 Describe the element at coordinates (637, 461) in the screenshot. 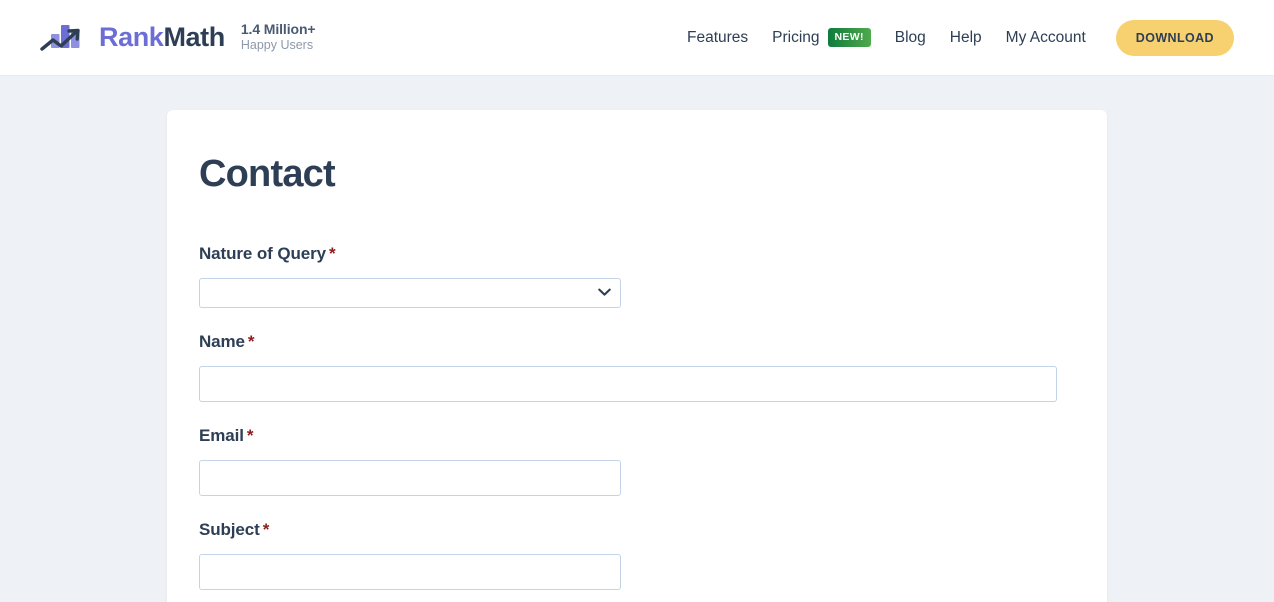

I see `field-email: Email *` at that location.